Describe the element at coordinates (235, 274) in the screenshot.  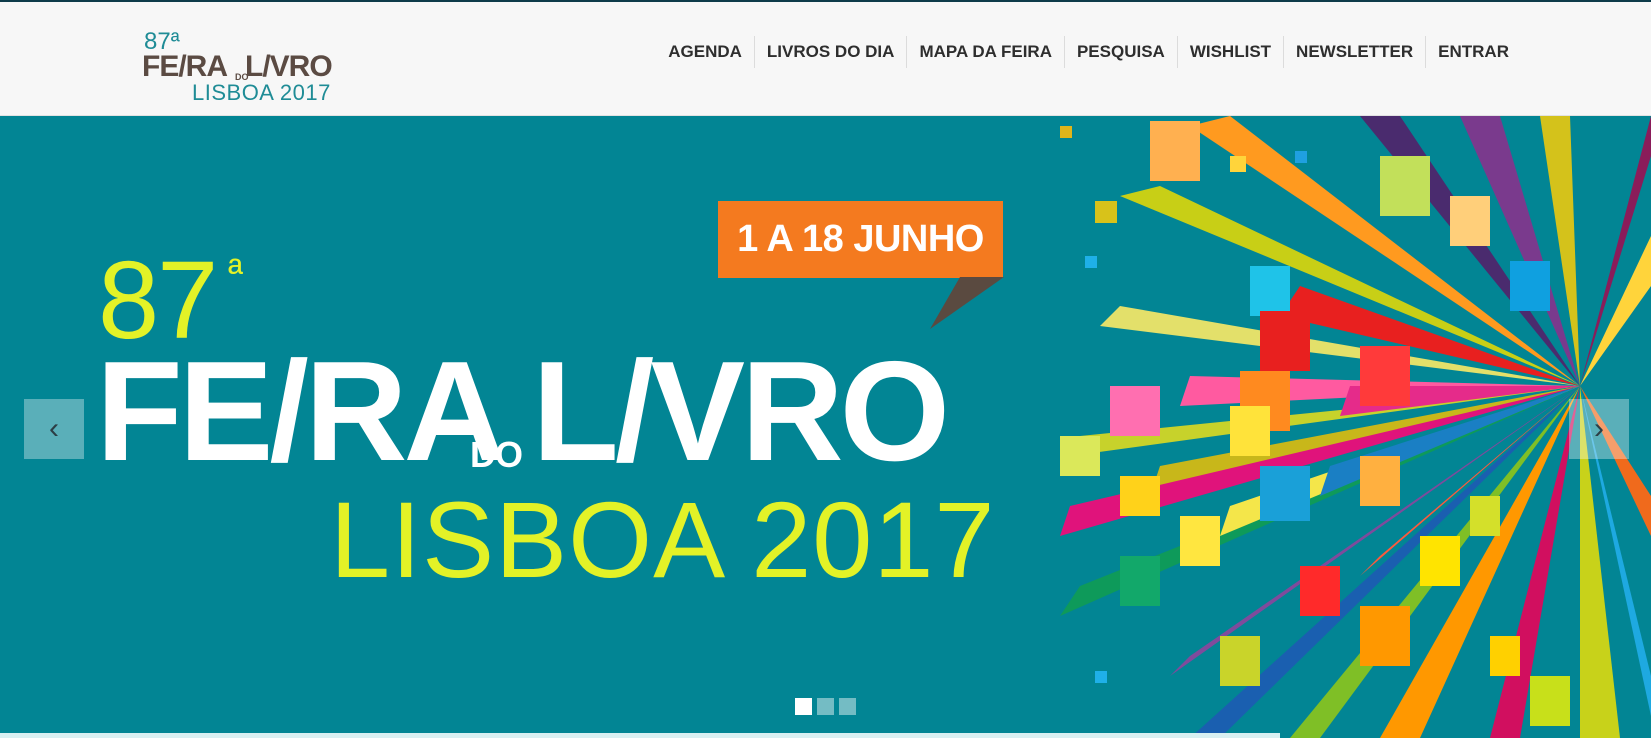
I see `hero-edition-ordinal: ª` at that location.